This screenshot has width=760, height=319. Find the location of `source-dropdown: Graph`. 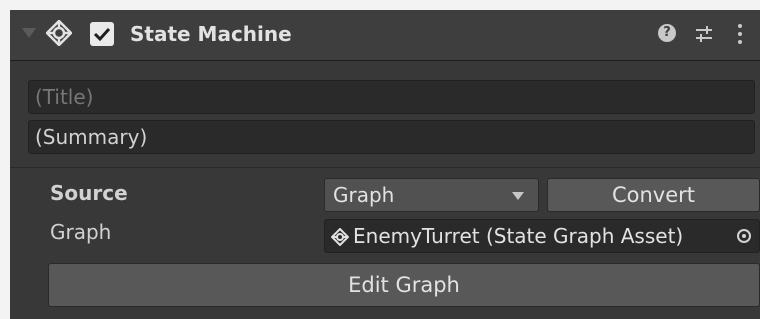

source-dropdown: Graph is located at coordinates (431, 195).